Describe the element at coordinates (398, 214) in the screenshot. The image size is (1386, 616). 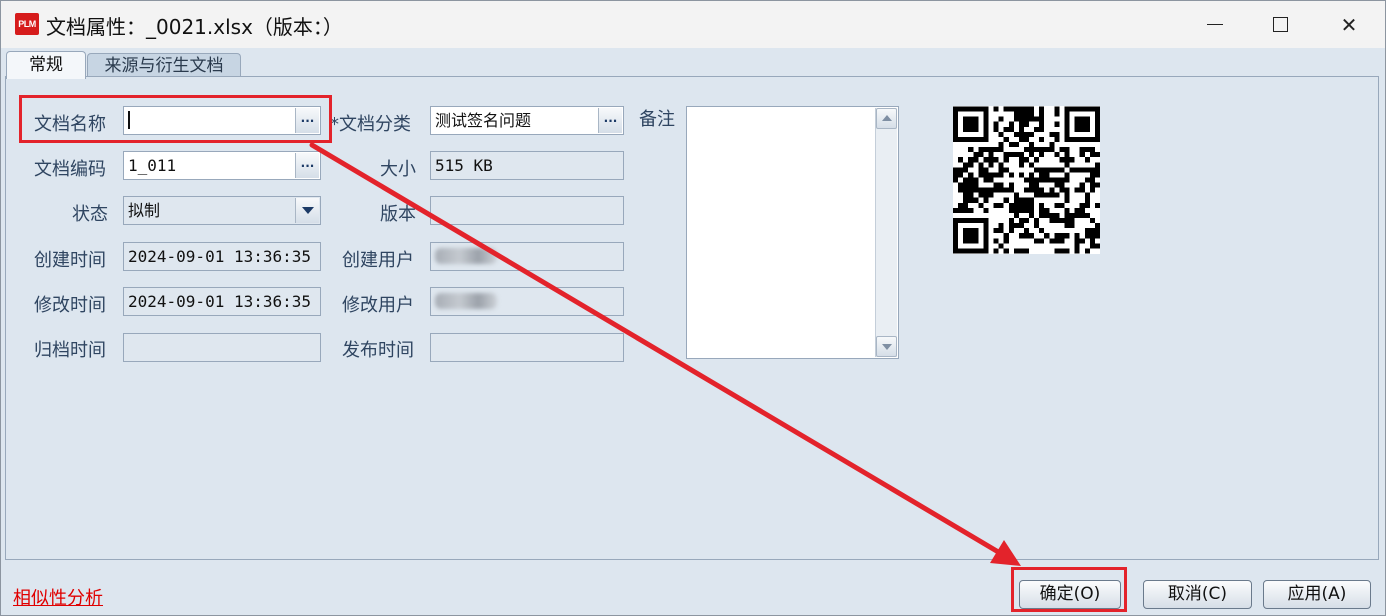
I see `version-label: 版本` at that location.